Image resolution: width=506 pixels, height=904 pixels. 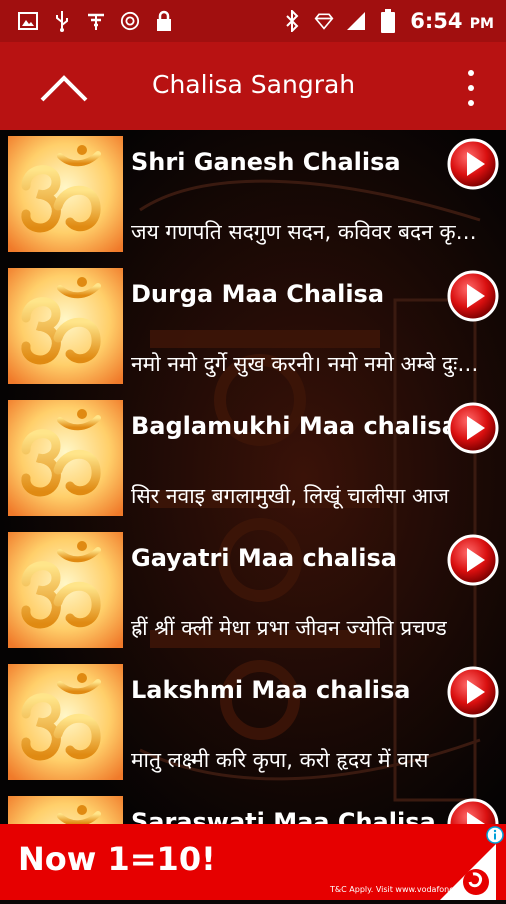 What do you see at coordinates (292, 21) in the screenshot?
I see `bluetooth-icon` at bounding box center [292, 21].